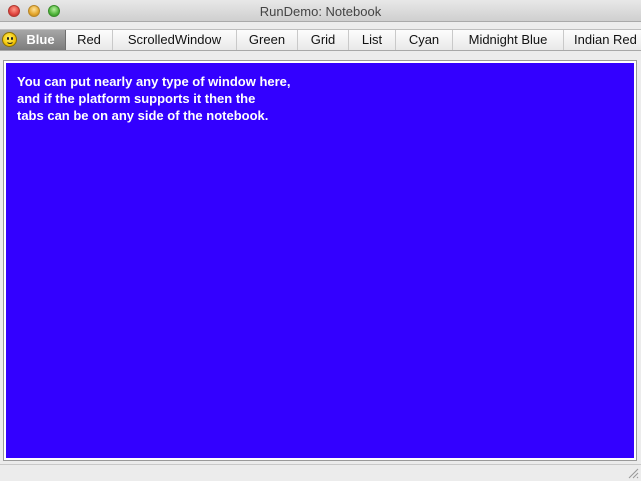 This screenshot has width=641, height=481. I want to click on tab-label: Red, so click(89, 39).